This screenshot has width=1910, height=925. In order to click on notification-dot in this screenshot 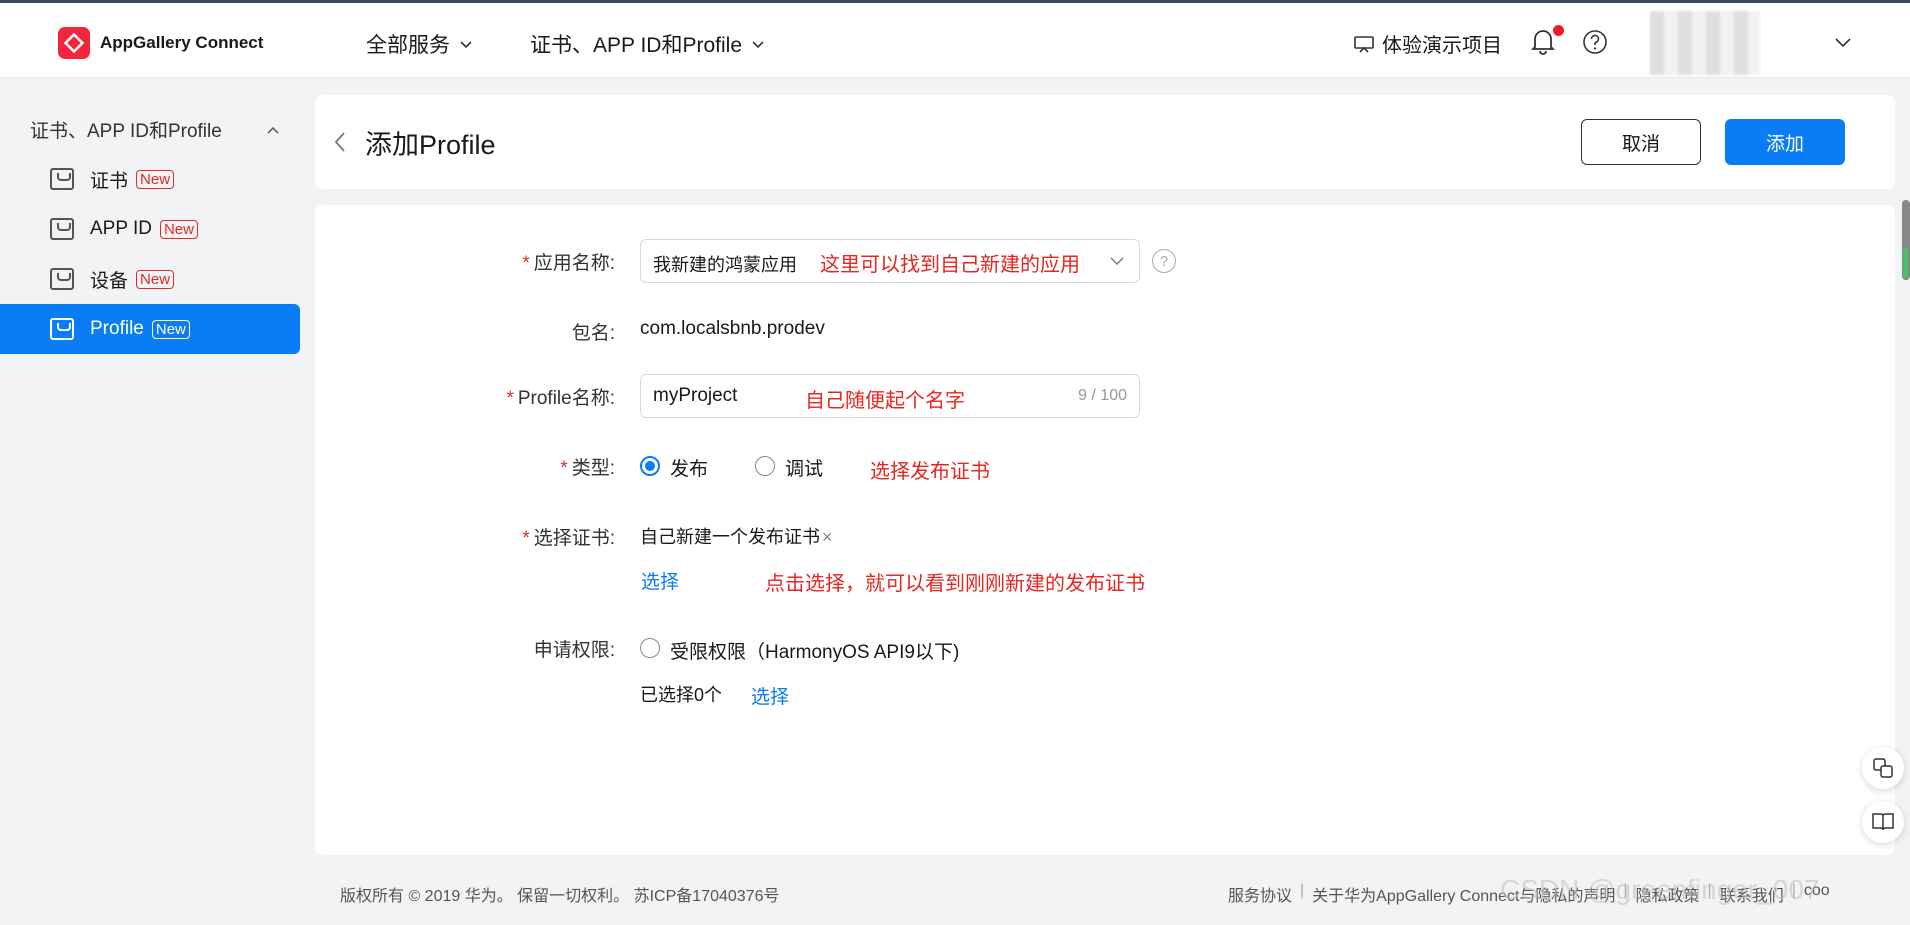, I will do `click(1558, 30)`.